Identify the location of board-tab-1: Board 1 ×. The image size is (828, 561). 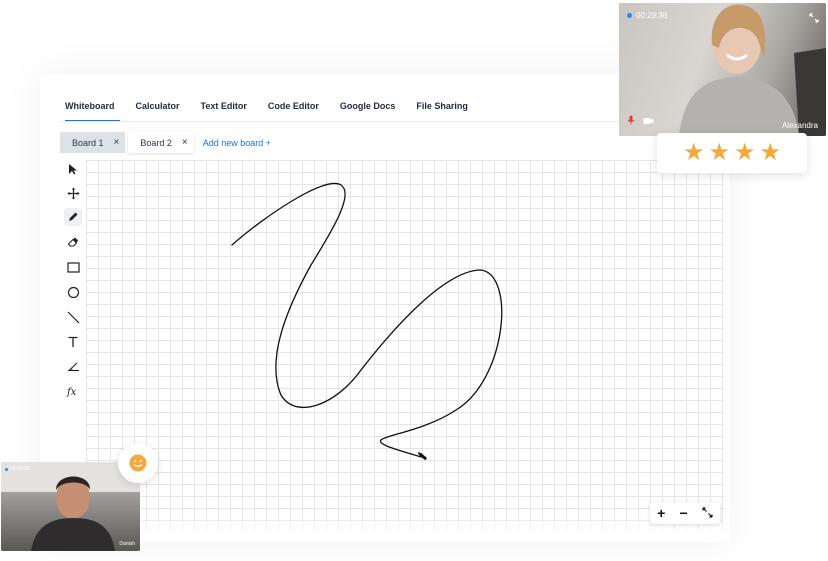
(93, 142).